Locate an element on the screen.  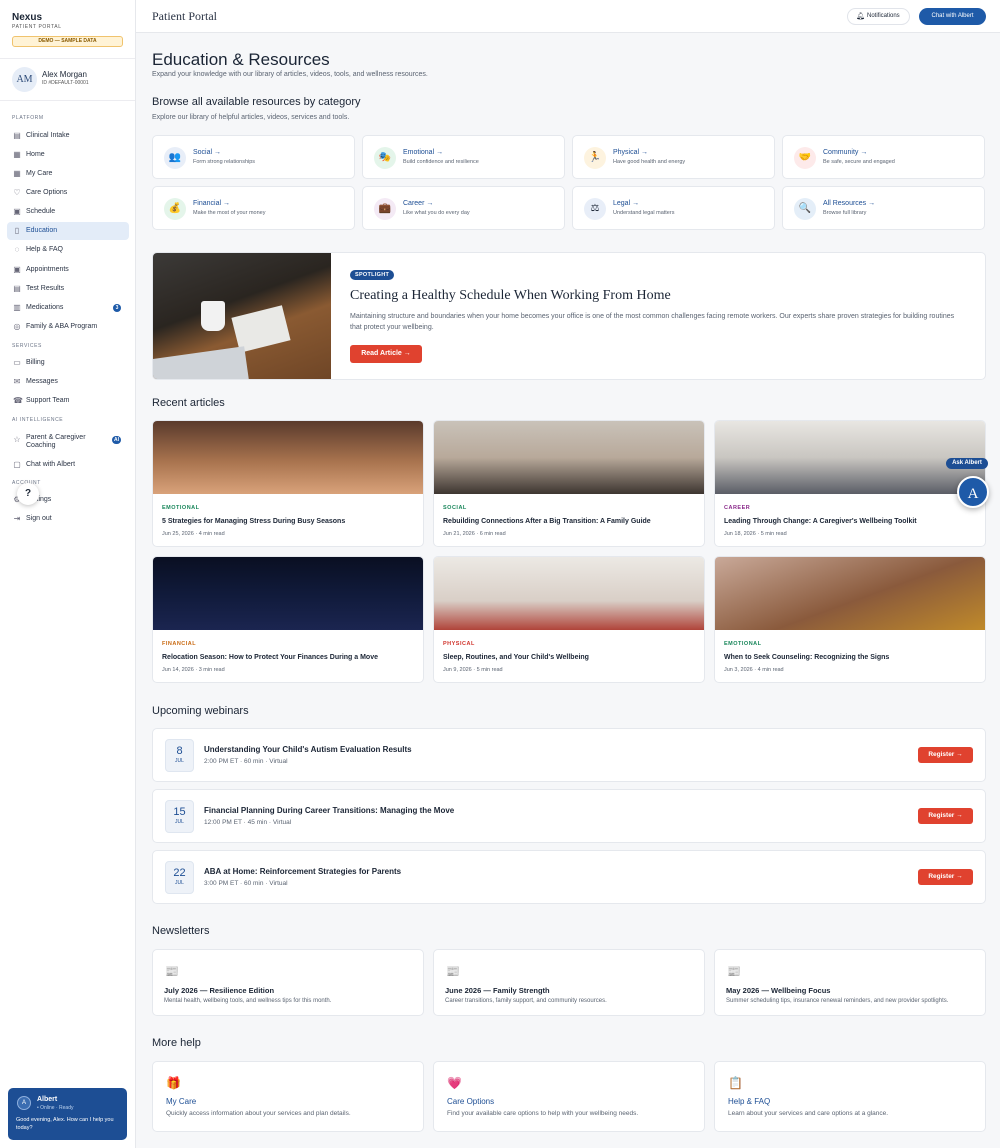
sidebar-item-label: Billing is located at coordinates (35, 362).